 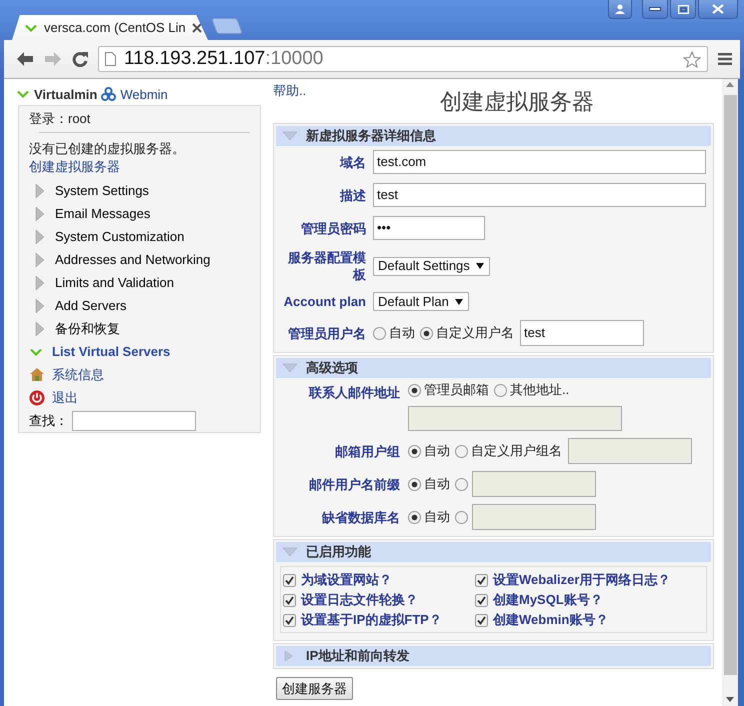 What do you see at coordinates (60, 119) in the screenshot?
I see `login-text: 登录：root` at bounding box center [60, 119].